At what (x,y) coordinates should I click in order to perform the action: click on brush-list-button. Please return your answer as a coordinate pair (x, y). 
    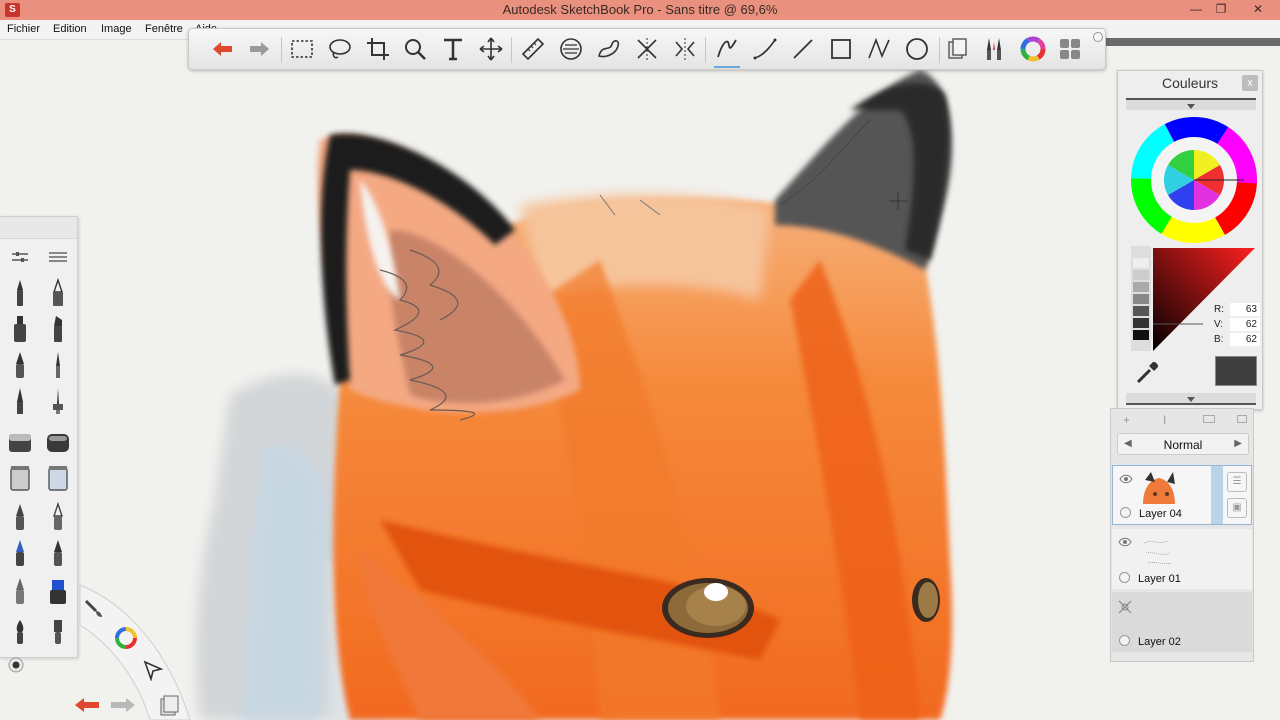
    Looking at the image, I should click on (58, 257).